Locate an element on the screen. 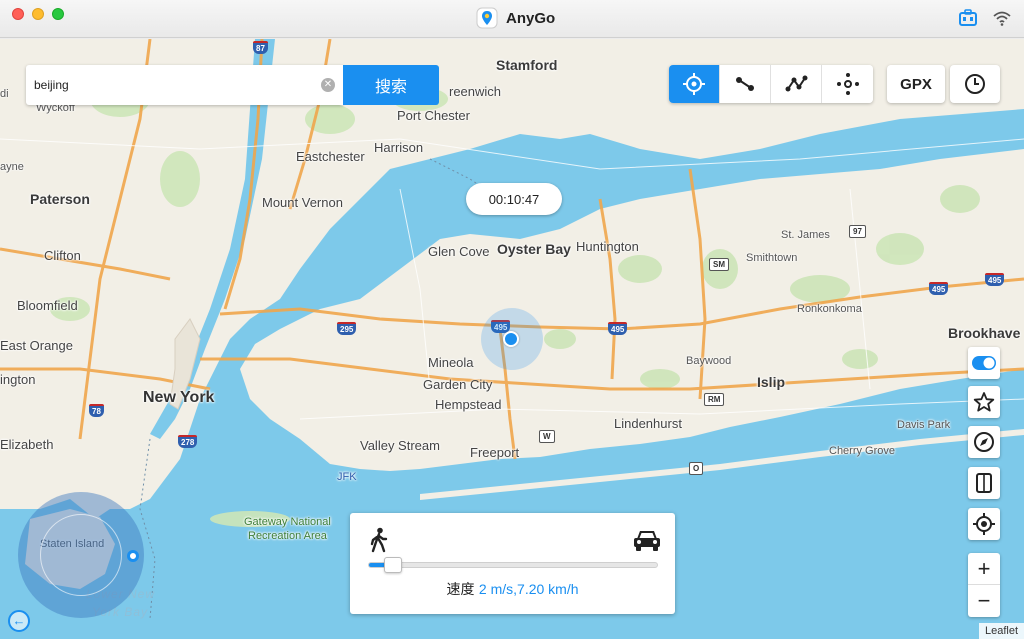  place-label-paterson: Paterson is located at coordinates (60, 199).